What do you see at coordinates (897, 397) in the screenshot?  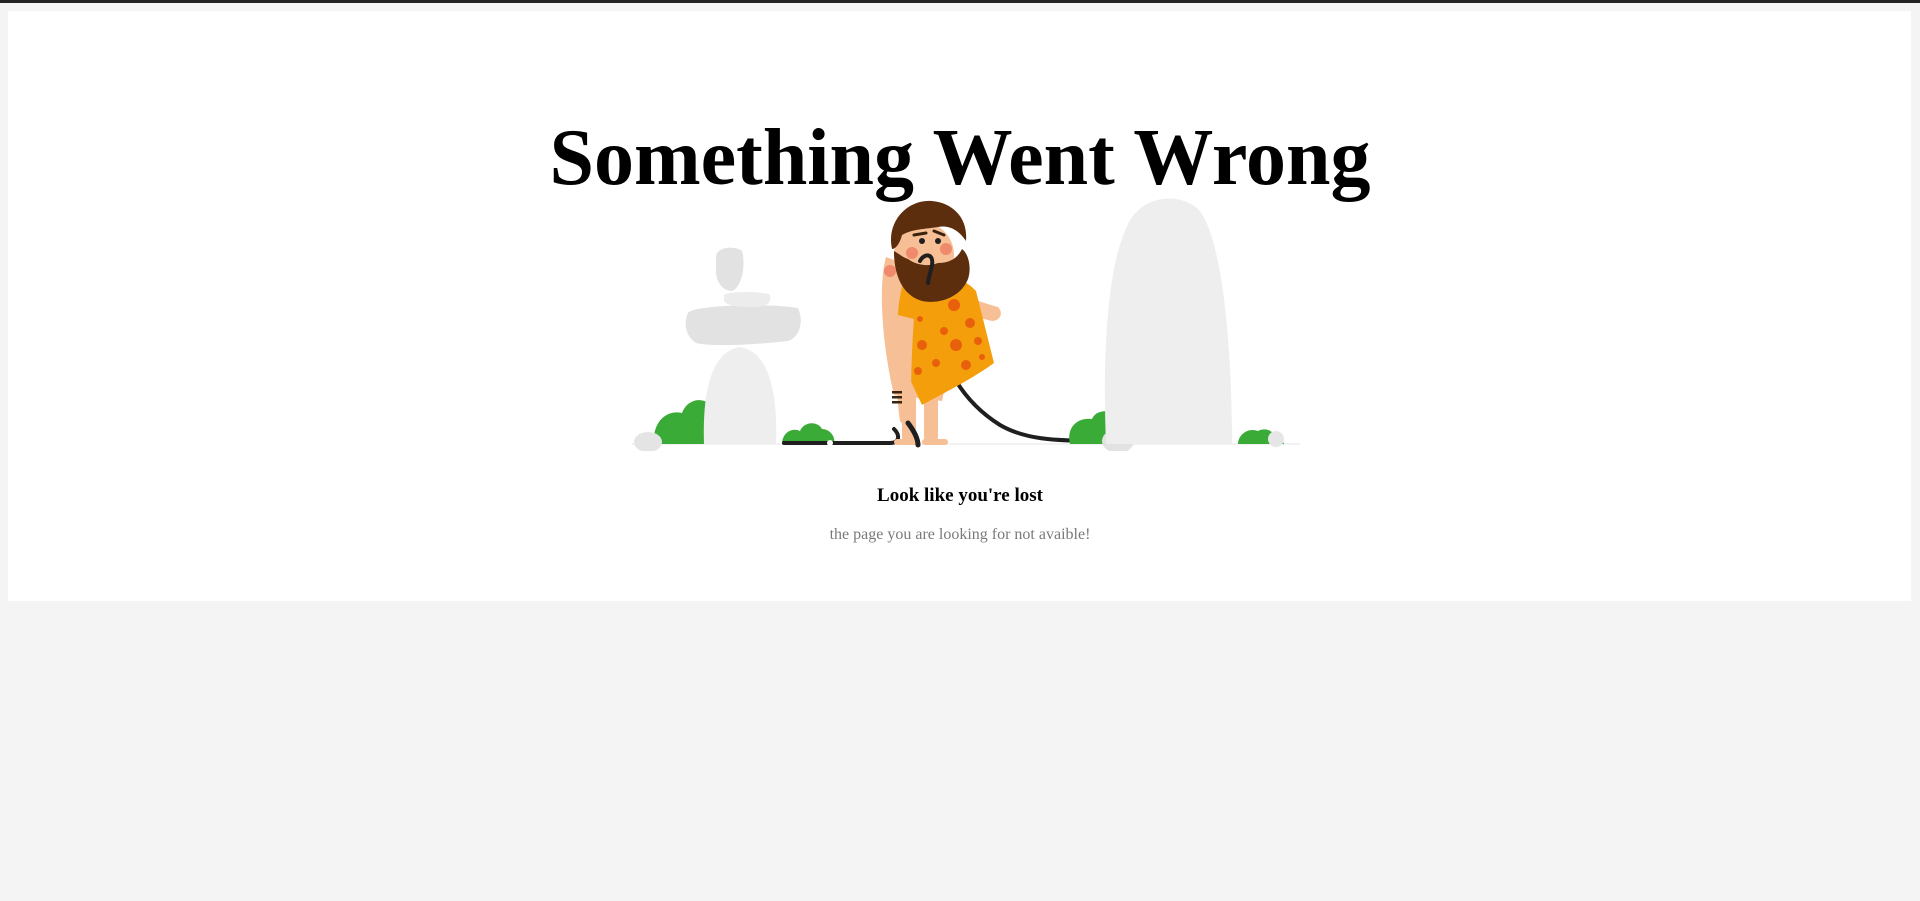 I see `arm-bands` at bounding box center [897, 397].